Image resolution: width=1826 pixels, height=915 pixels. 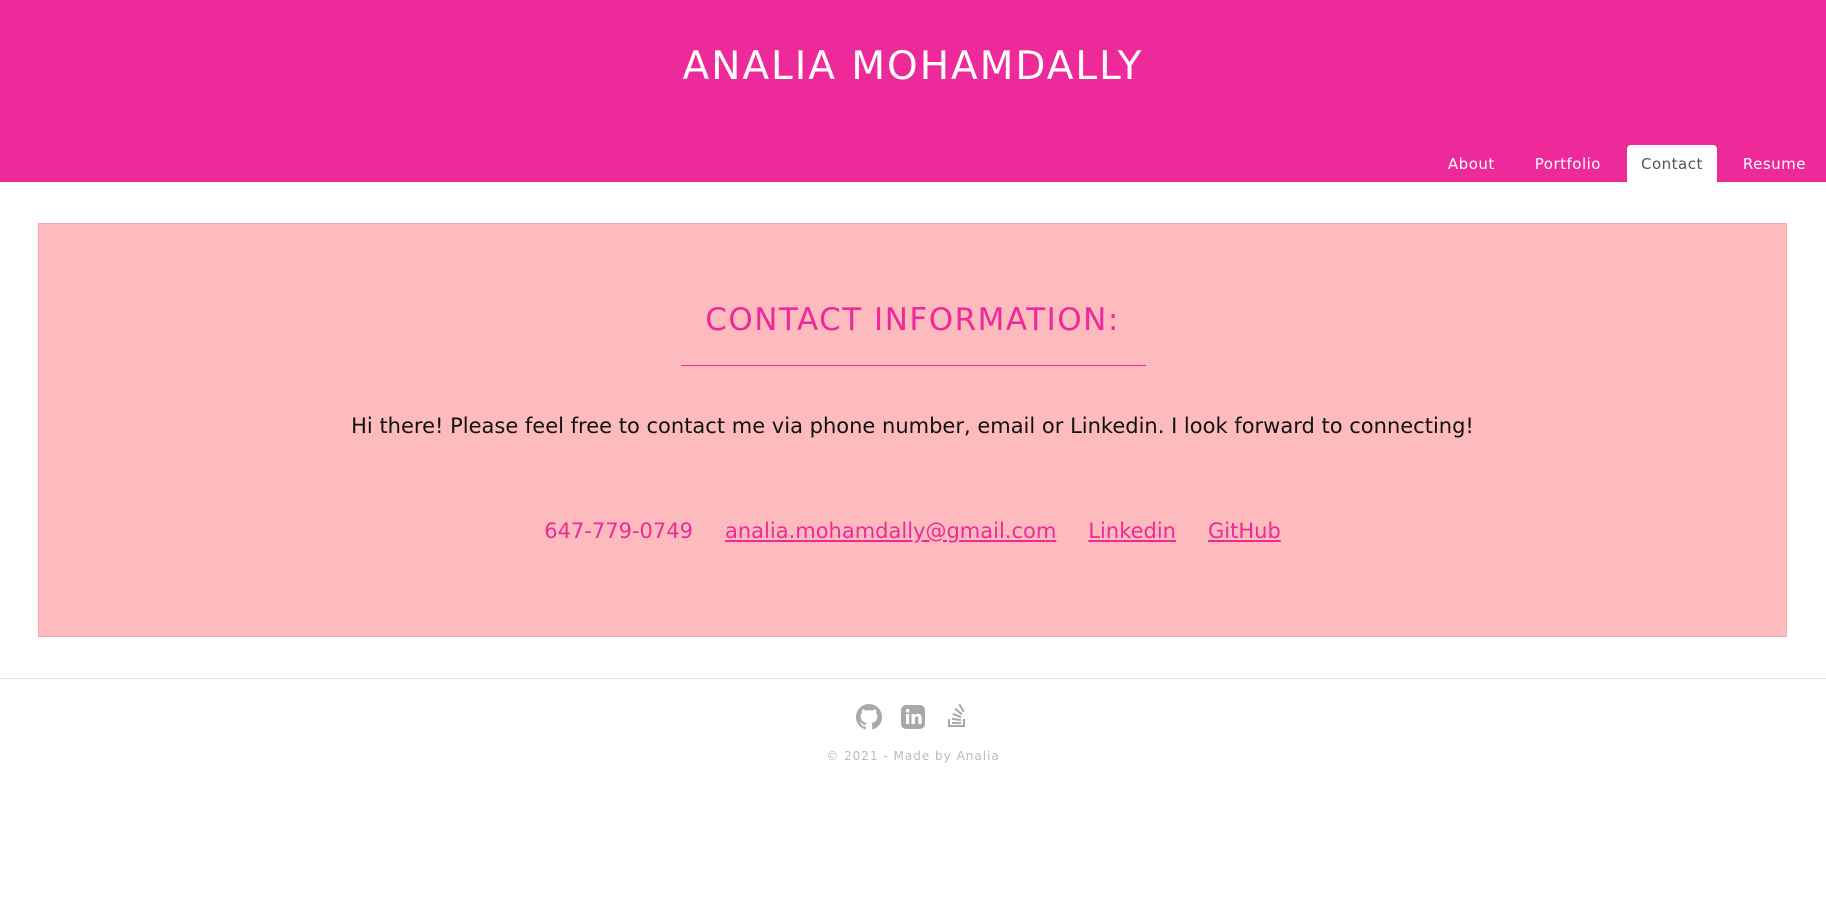 I want to click on email-link: analia.mohamdally@gmail.com, so click(x=890, y=531).